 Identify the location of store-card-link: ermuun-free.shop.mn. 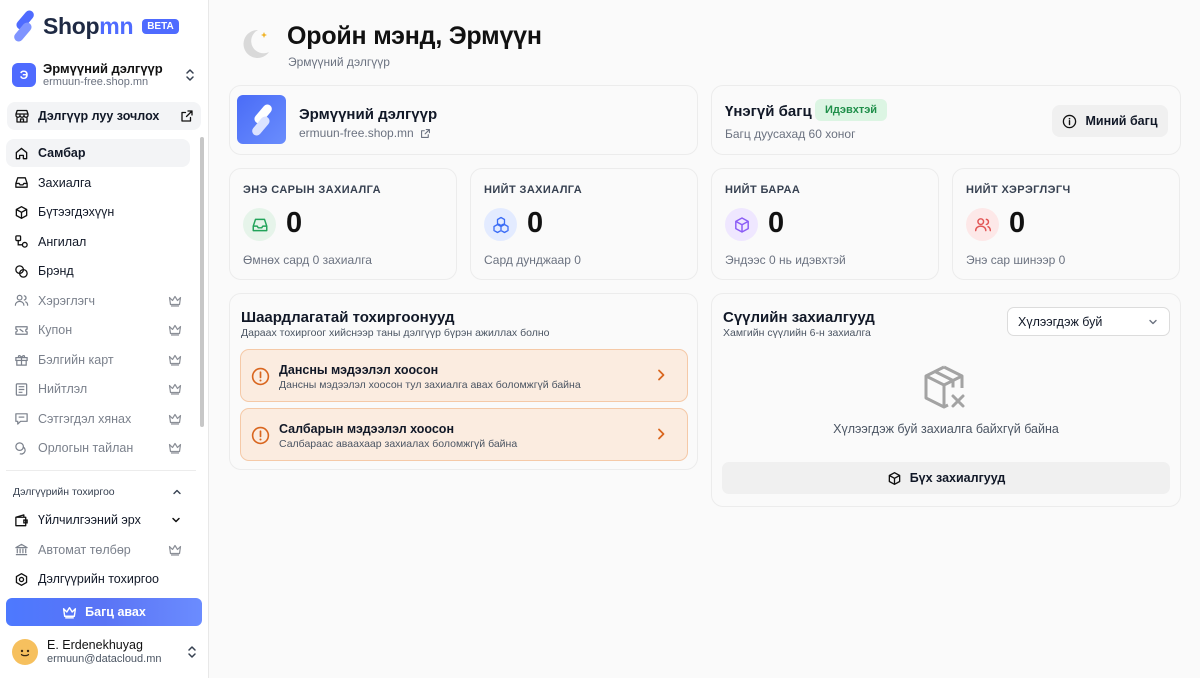
(365, 133).